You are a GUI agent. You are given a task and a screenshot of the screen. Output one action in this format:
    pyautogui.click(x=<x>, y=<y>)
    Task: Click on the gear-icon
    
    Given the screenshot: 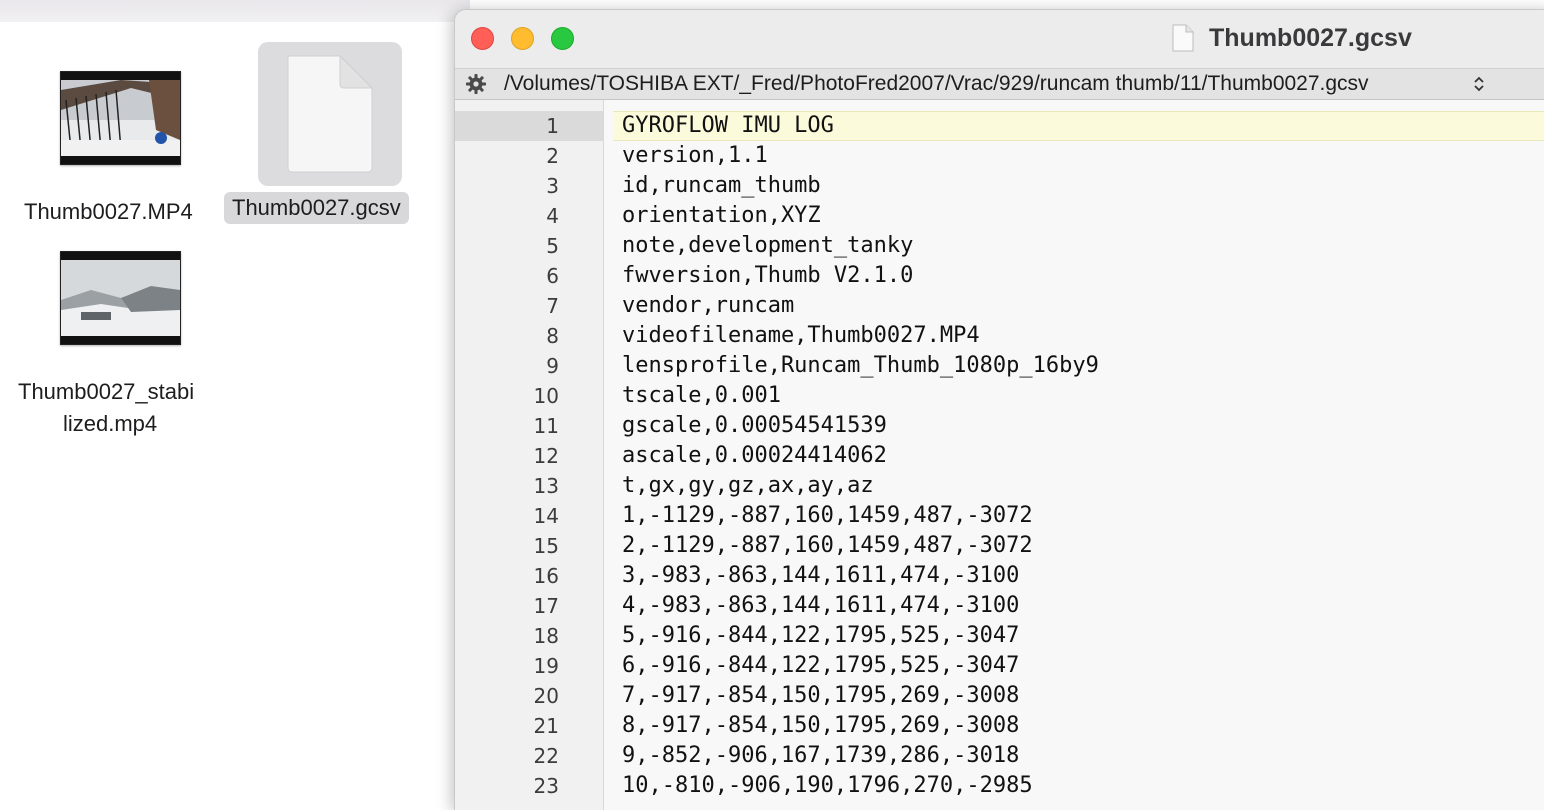 What is the action you would take?
    pyautogui.click(x=476, y=84)
    